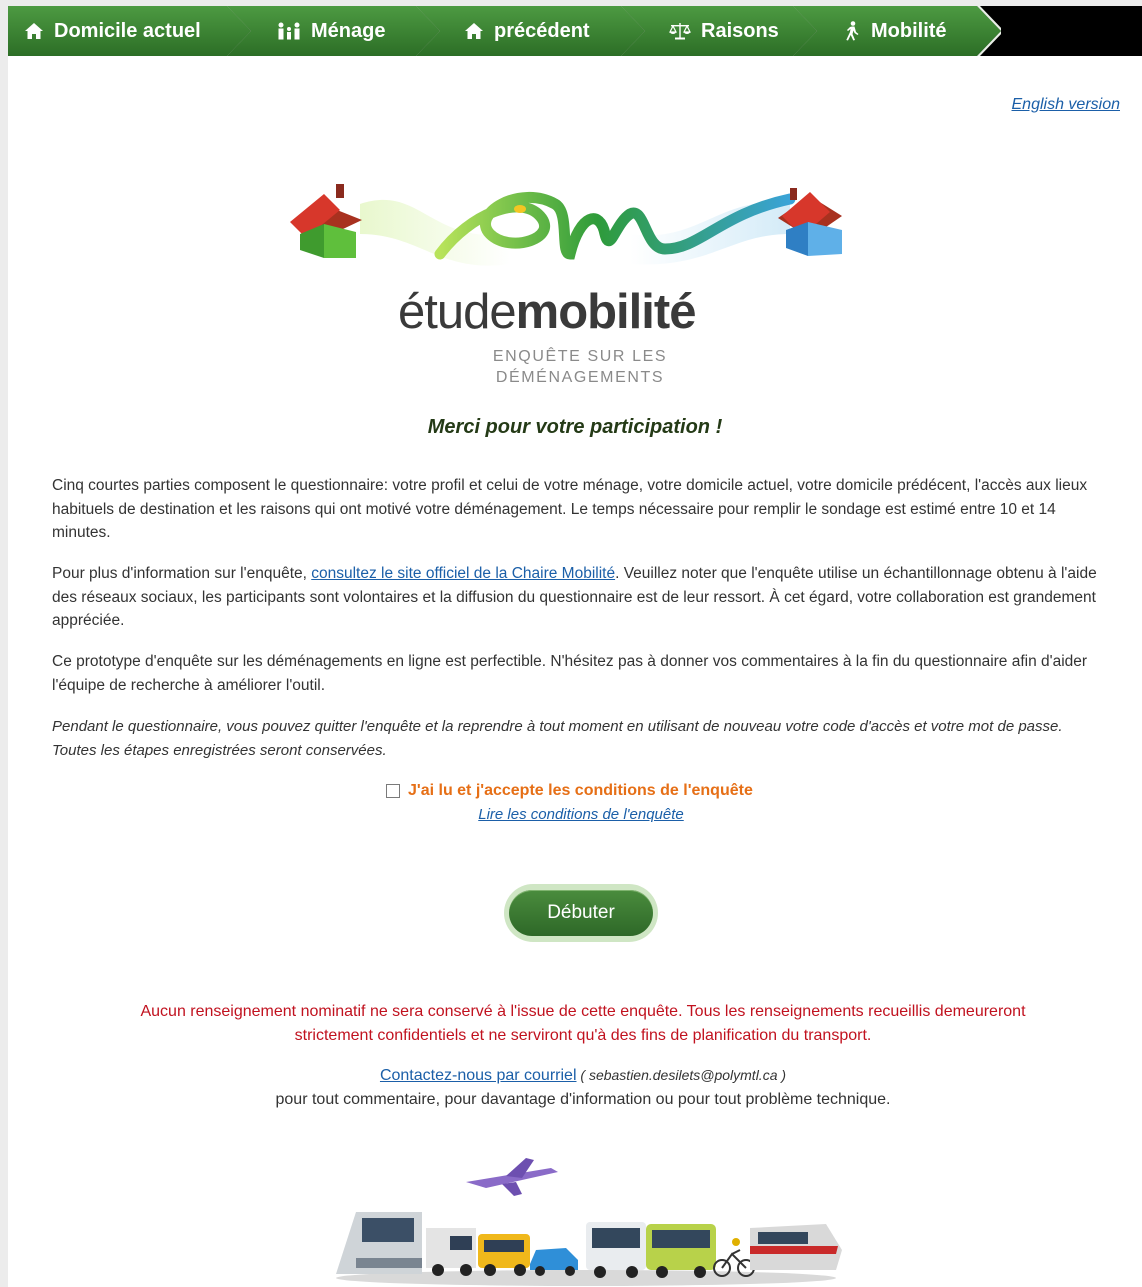 The height and width of the screenshot is (1287, 1142). I want to click on school-bus-icon, so click(504, 1255).